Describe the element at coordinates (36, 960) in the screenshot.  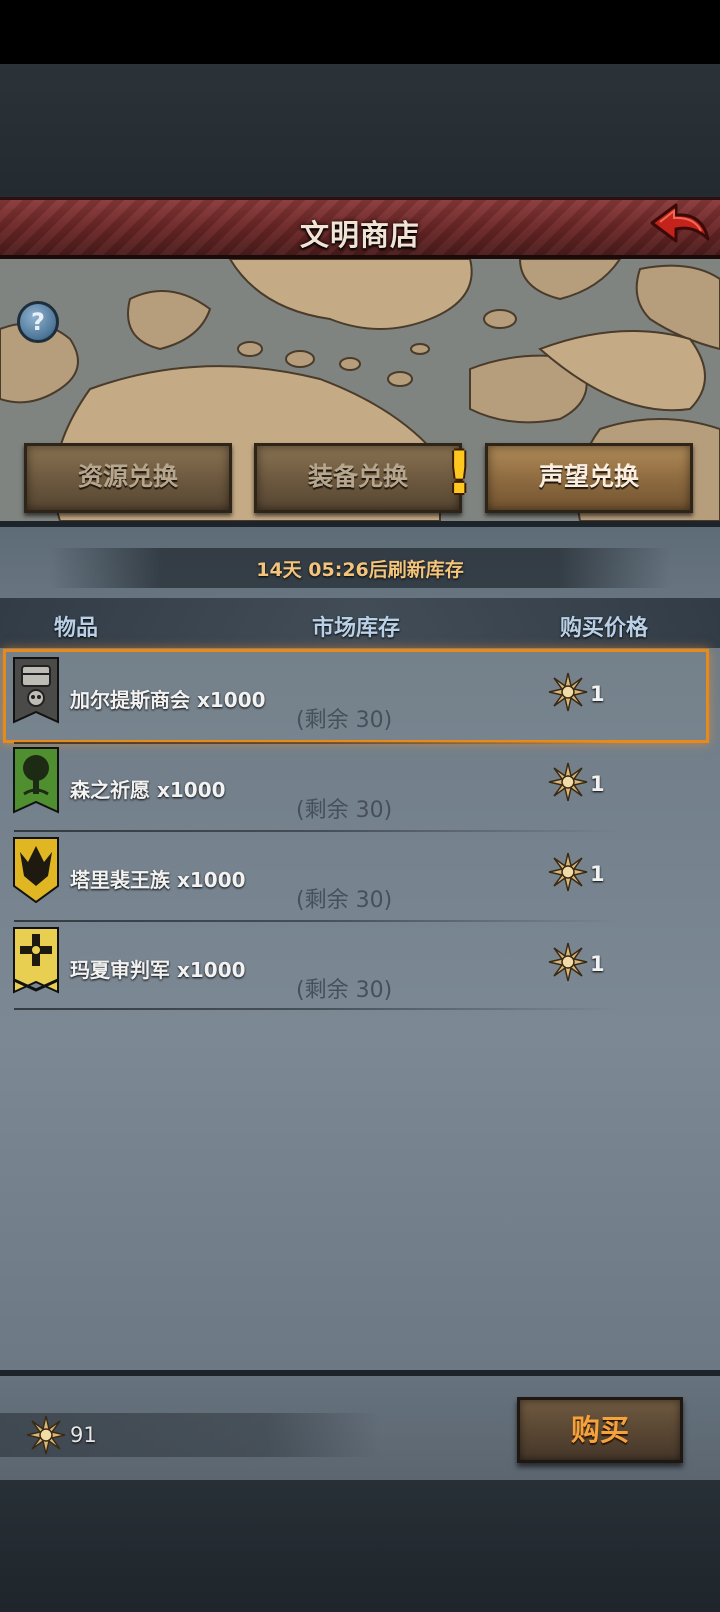
I see `cross-shield-icon` at that location.